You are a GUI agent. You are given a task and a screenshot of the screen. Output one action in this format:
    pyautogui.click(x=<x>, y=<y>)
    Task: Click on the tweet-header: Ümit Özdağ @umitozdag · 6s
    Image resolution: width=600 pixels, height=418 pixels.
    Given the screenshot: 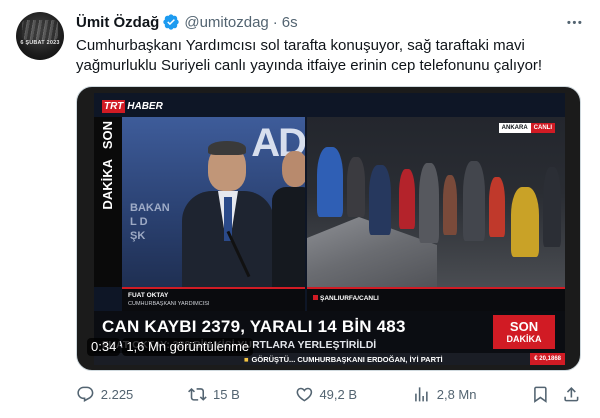 What is the action you would take?
    pyautogui.click(x=187, y=22)
    